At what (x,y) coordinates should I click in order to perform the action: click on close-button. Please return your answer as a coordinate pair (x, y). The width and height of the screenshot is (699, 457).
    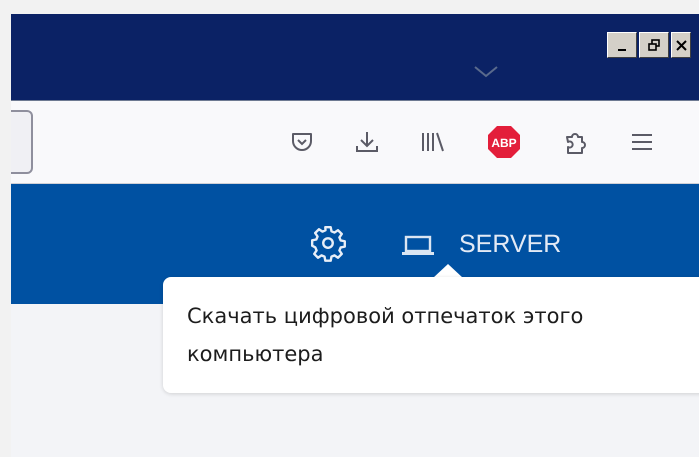
    Looking at the image, I should click on (681, 45).